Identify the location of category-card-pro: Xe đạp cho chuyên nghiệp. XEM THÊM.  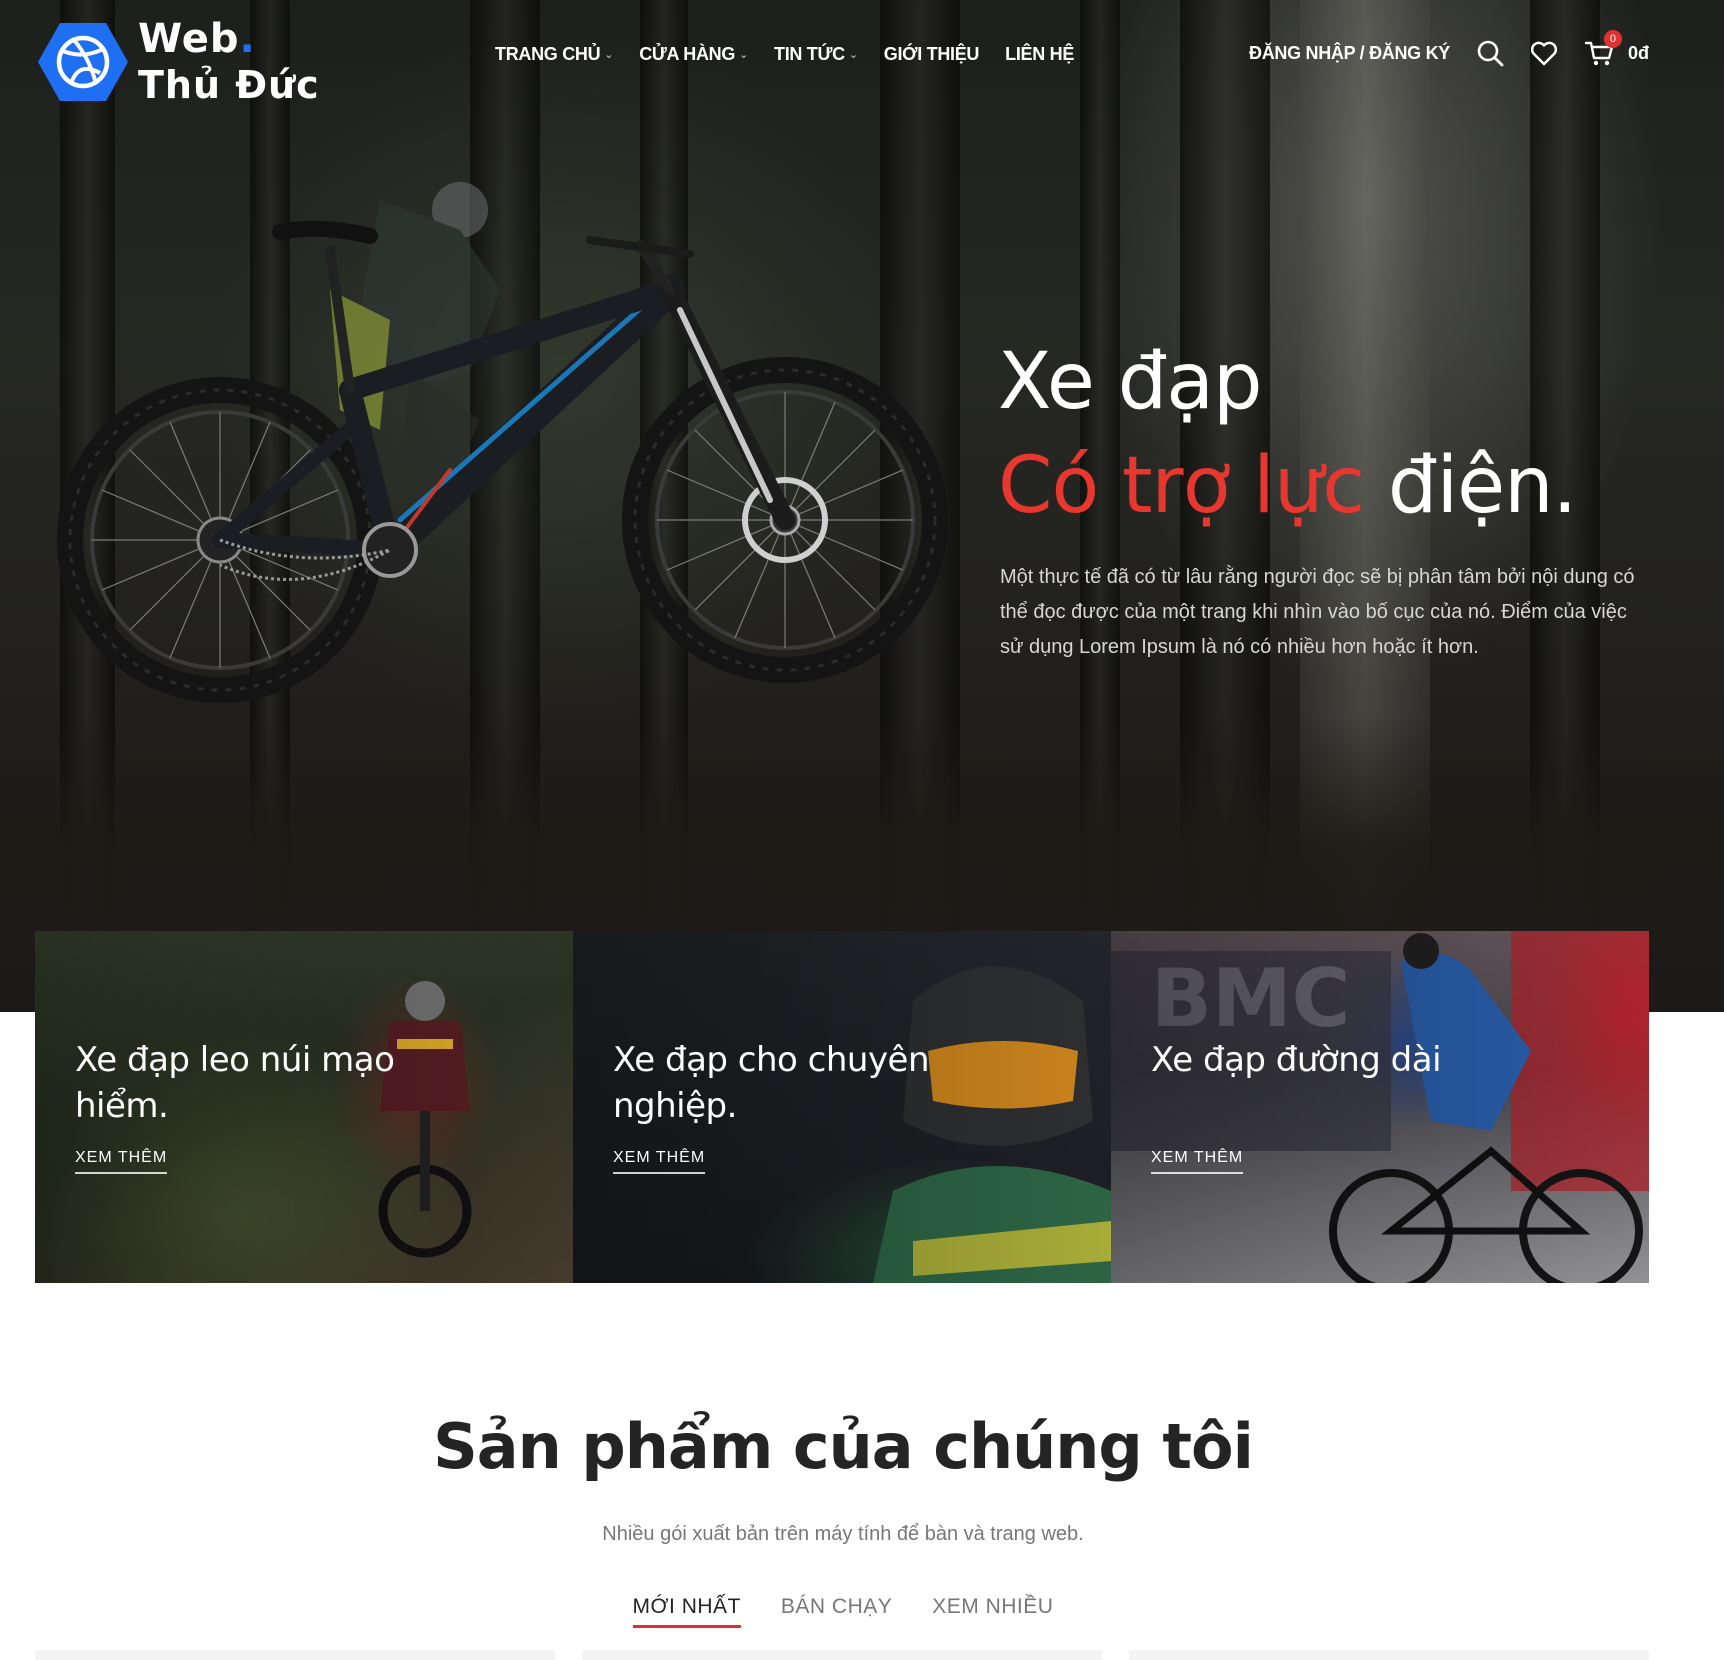
(842, 1107).